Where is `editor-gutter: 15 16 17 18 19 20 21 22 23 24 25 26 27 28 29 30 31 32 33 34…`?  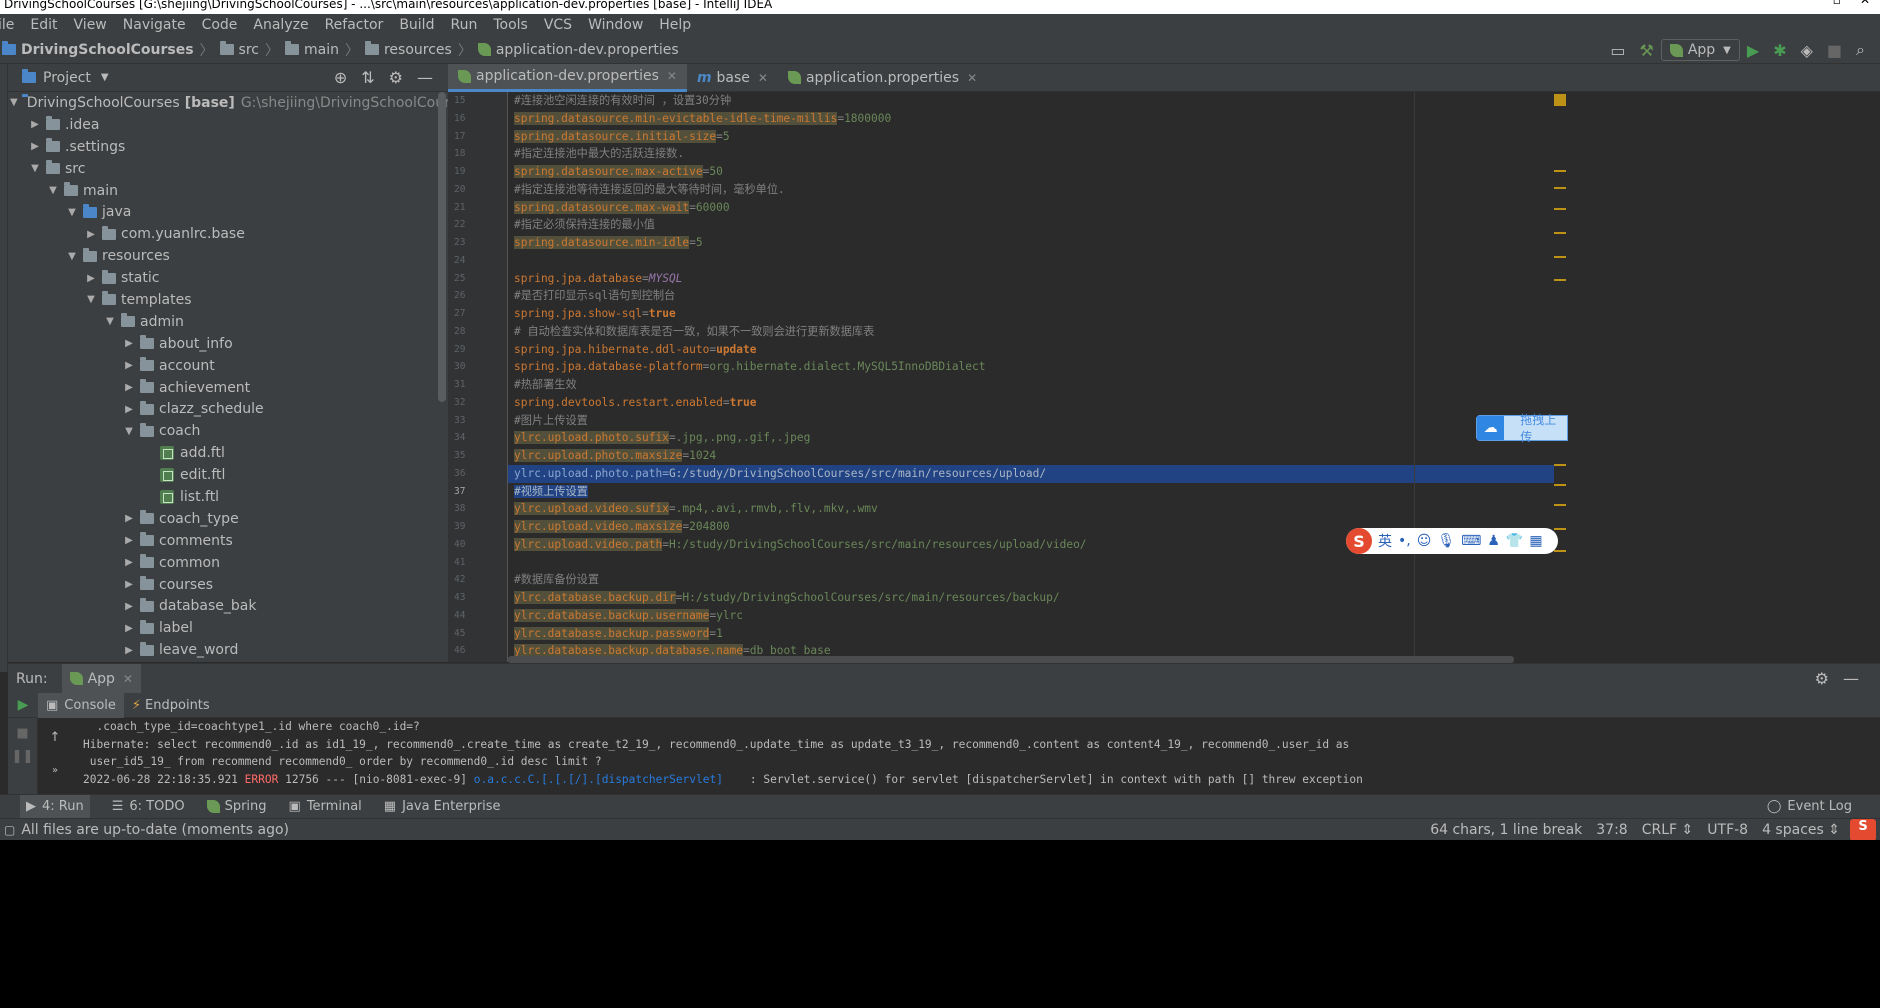 editor-gutter: 15 16 17 18 19 20 21 22 23 24 25 26 27 28 29 30 31 32 33 34… is located at coordinates (478, 377).